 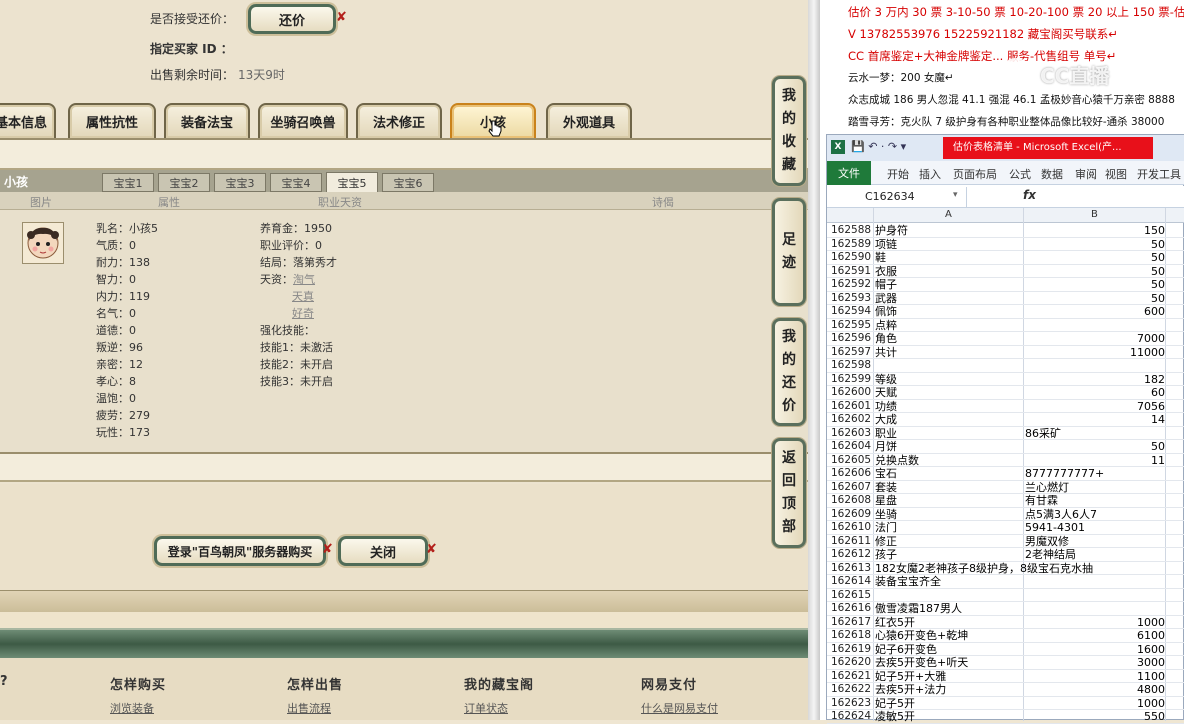 What do you see at coordinates (1095, 339) in the screenshot?
I see `cell-b: 7000` at bounding box center [1095, 339].